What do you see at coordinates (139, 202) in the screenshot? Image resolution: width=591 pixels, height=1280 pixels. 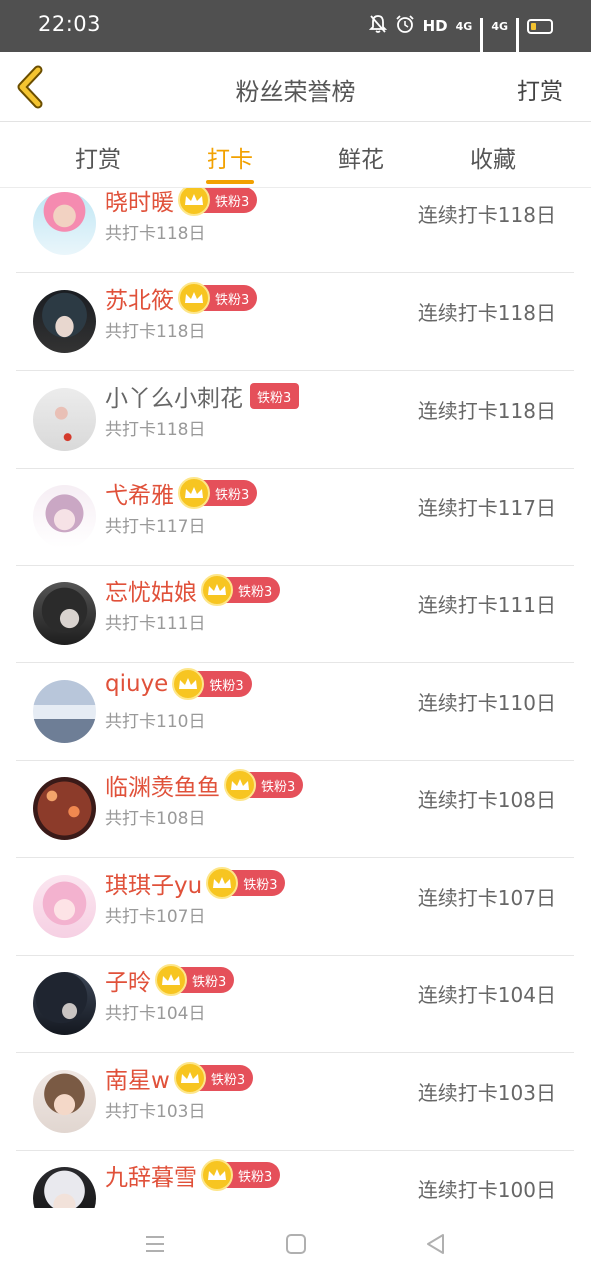 I see `user-name: 晓时暖` at bounding box center [139, 202].